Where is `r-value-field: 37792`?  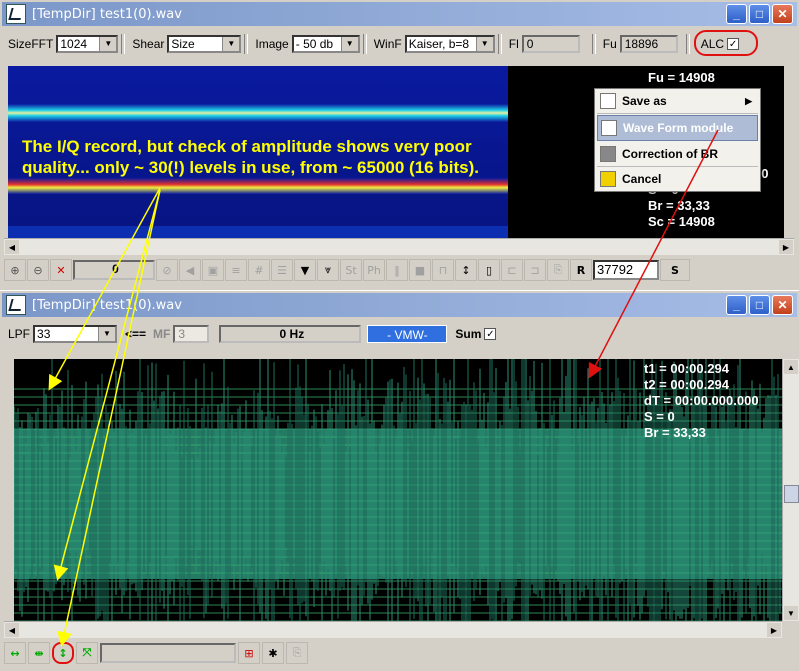
r-value-field: 37792 is located at coordinates (626, 270).